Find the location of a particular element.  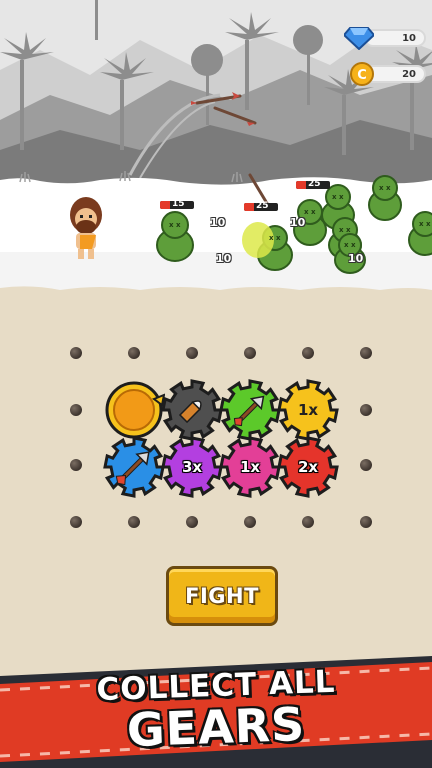

gear-1x-yellow: 1x is located at coordinates (308, 410).